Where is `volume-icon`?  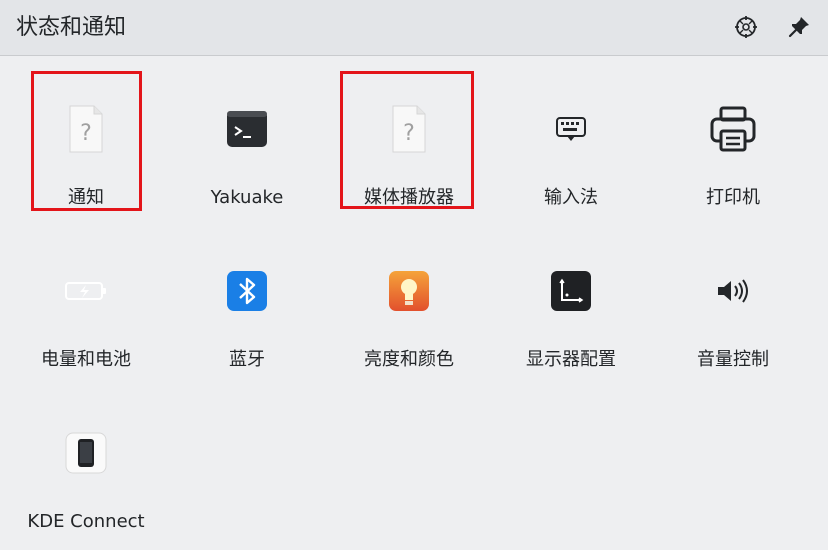 volume-icon is located at coordinates (733, 291).